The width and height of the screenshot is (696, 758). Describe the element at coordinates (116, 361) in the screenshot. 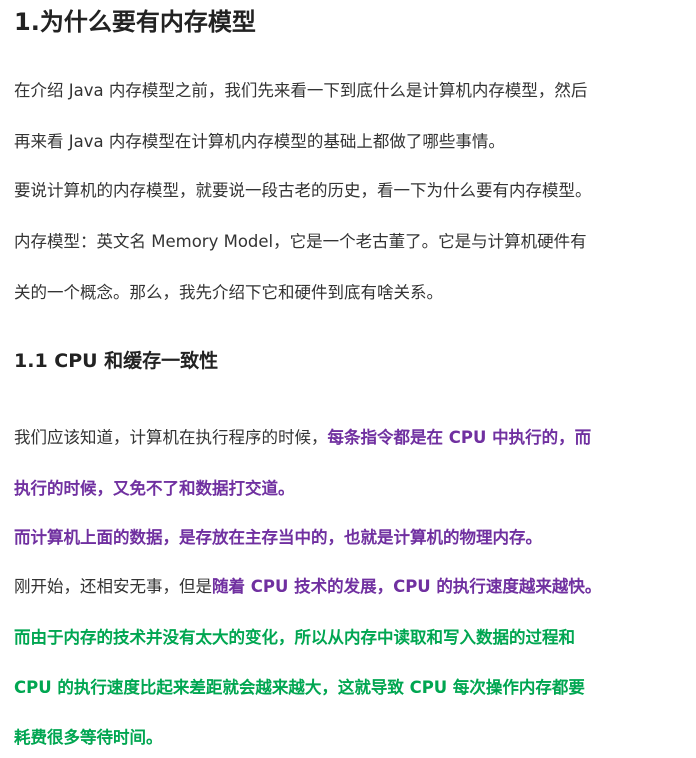

I see `subsection-title: 1.1 CPU 和缓存一致性` at that location.